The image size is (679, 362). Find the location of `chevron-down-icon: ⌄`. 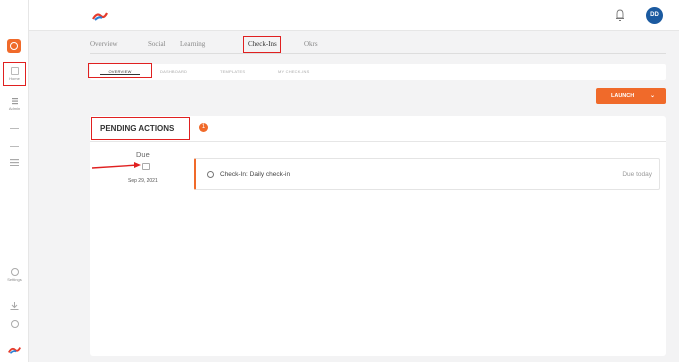

chevron-down-icon: ⌄ is located at coordinates (653, 96).